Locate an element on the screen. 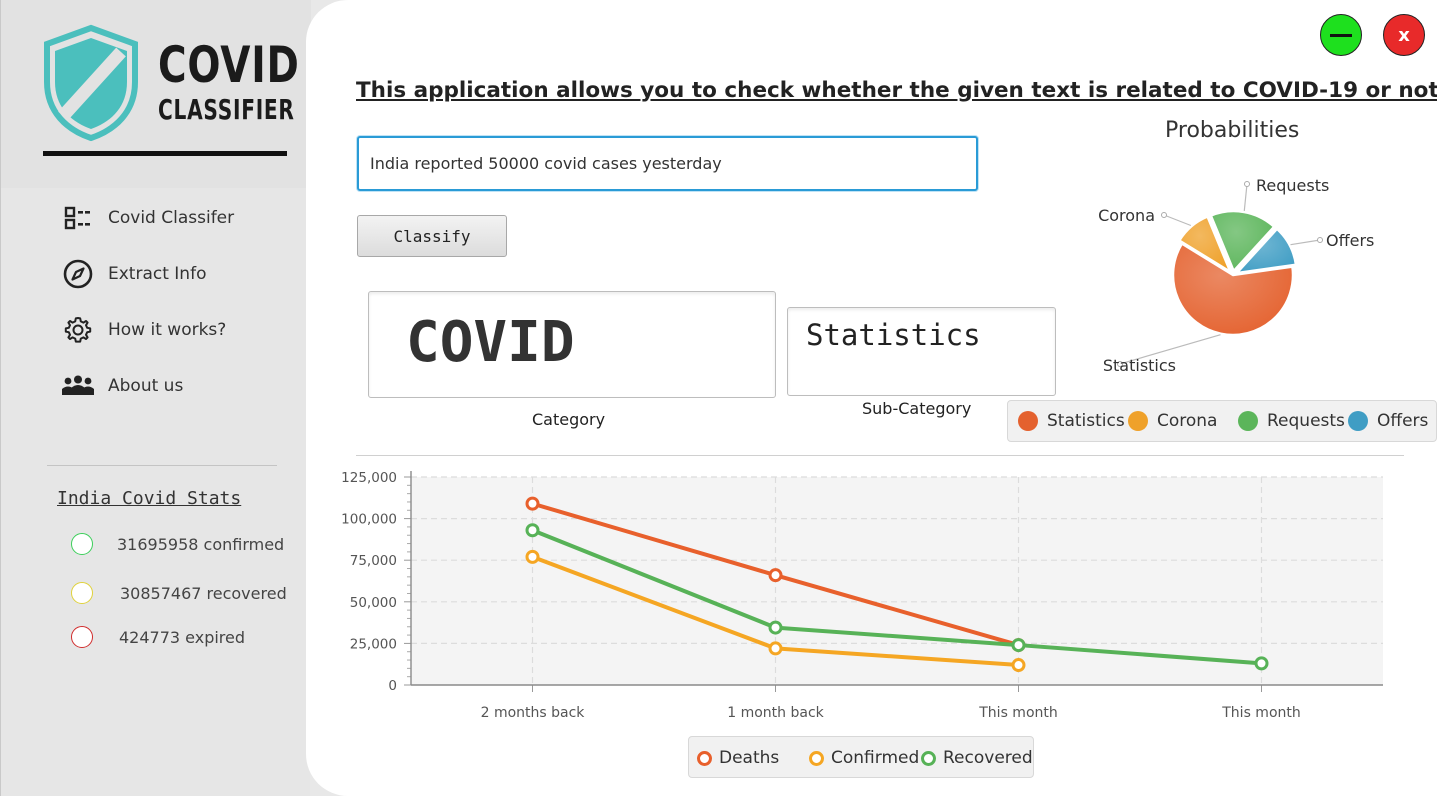 This screenshot has height=796, width=1437. gear-icon is located at coordinates (78, 330).